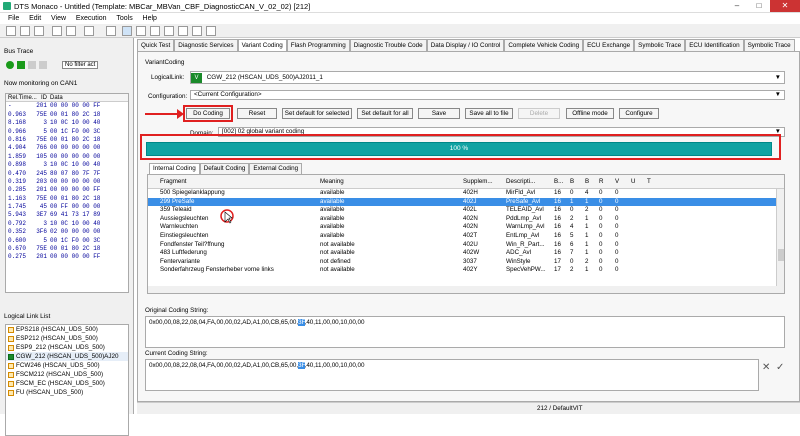  I want to click on trace-row: 0.898 3 10 0C 10 00 40, so click(67, 165).